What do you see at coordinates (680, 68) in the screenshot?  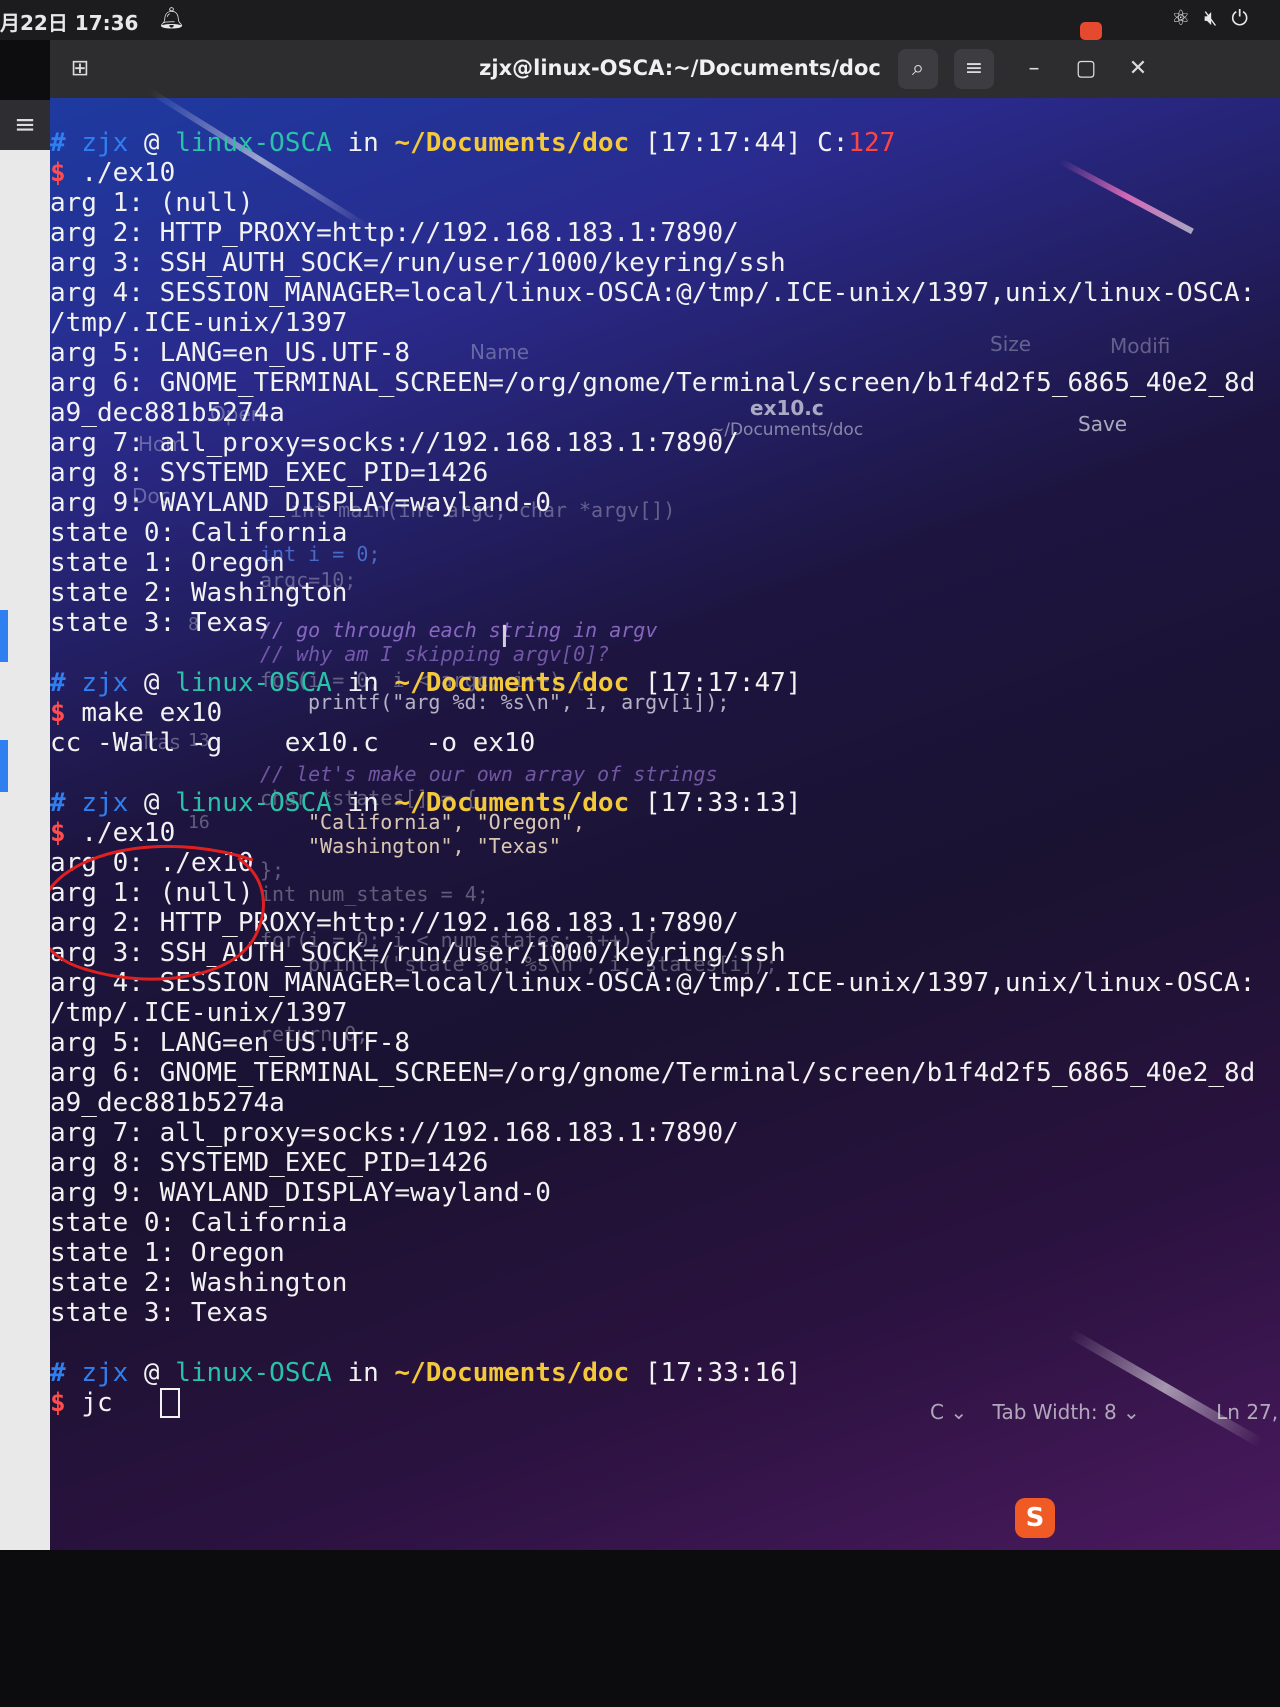 I see `window-title: zjx@linux-OSCA:~/Documents/doc` at bounding box center [680, 68].